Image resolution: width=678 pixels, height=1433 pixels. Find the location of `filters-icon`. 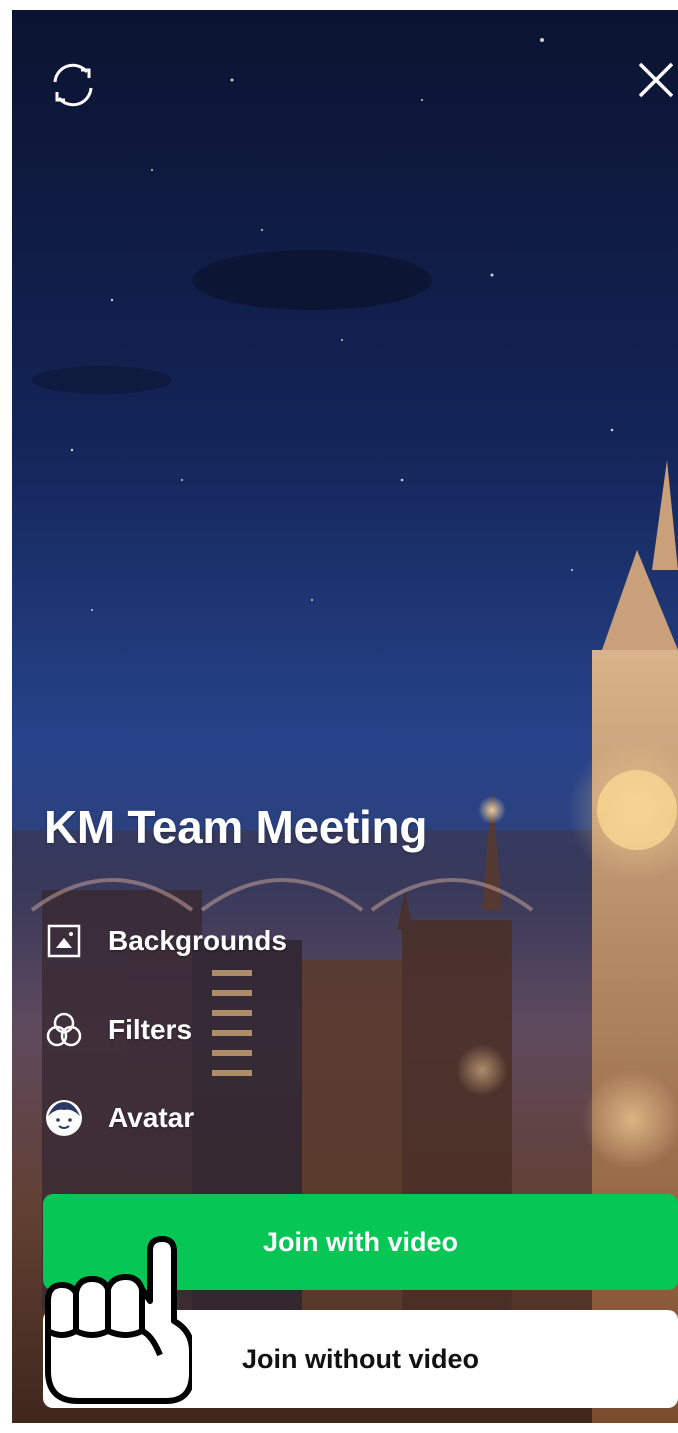

filters-icon is located at coordinates (64, 1030).